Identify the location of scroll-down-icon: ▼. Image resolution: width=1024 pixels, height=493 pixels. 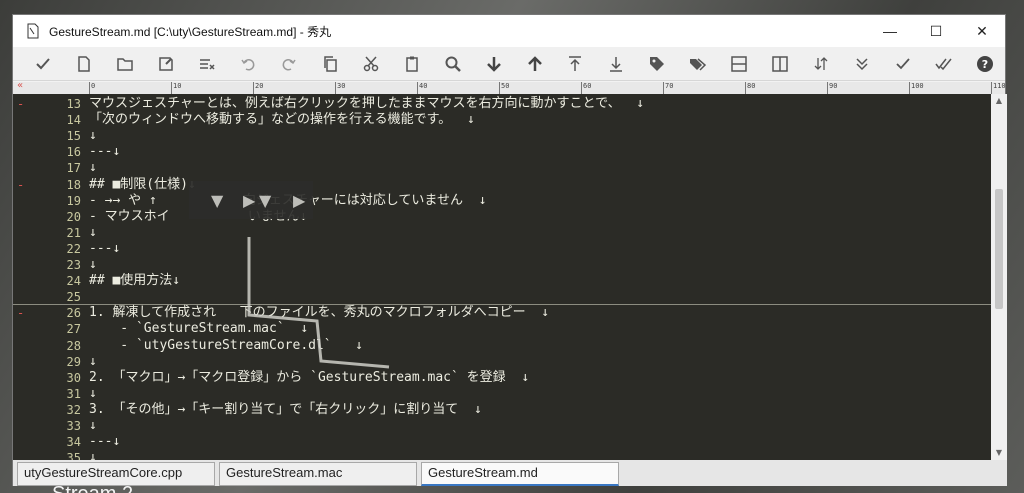
(999, 453).